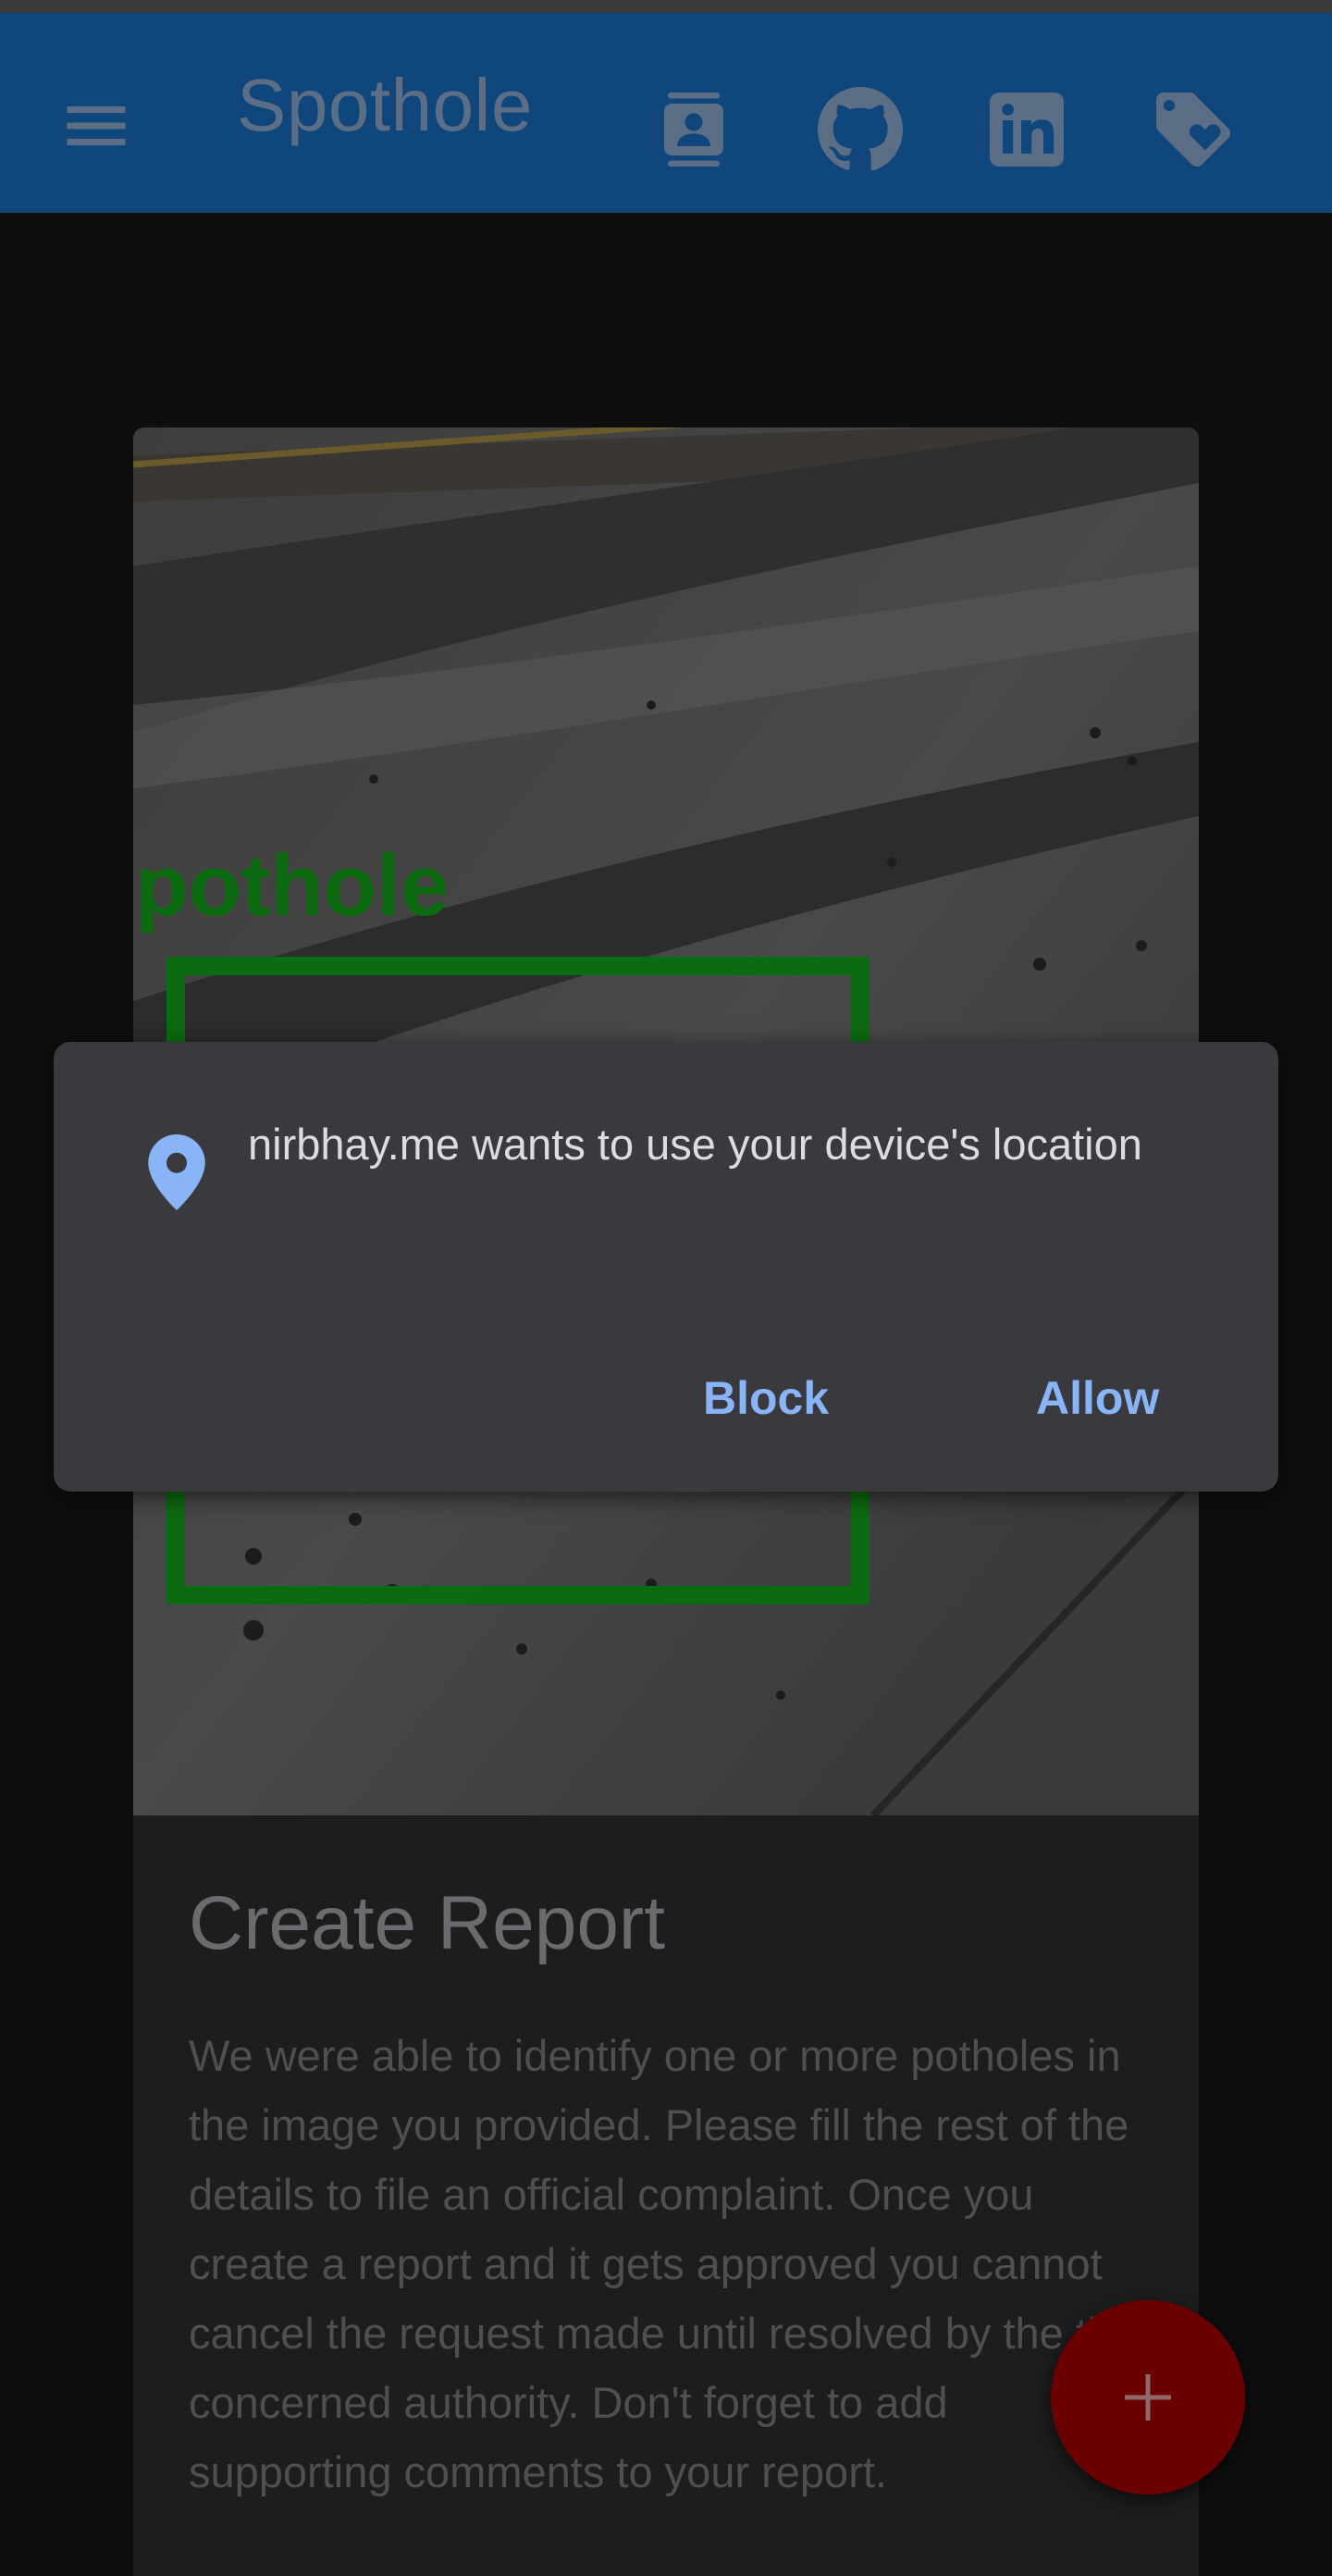 The width and height of the screenshot is (1332, 2576). I want to click on plus-icon, so click(1148, 2397).